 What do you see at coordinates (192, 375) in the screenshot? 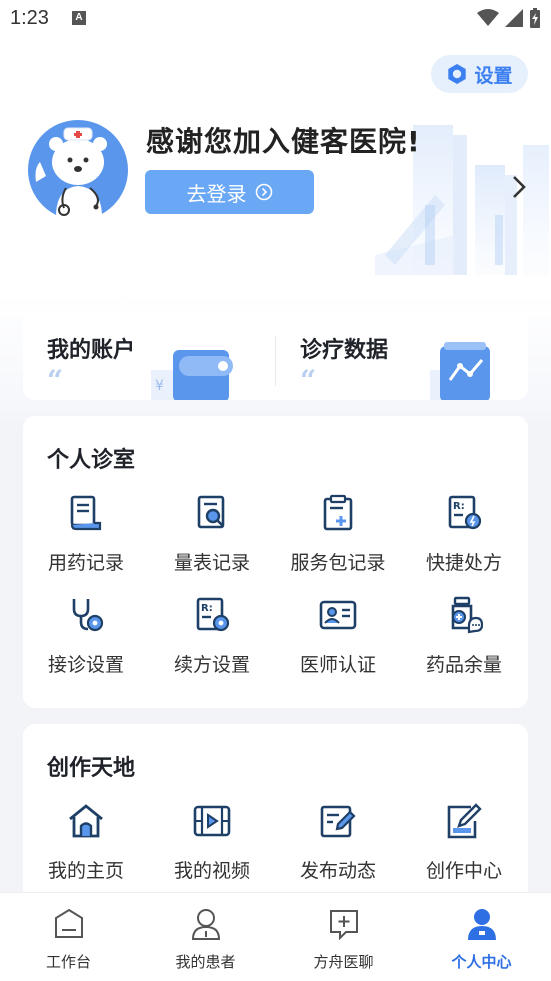
I see `wallet-illustration: ¥` at bounding box center [192, 375].